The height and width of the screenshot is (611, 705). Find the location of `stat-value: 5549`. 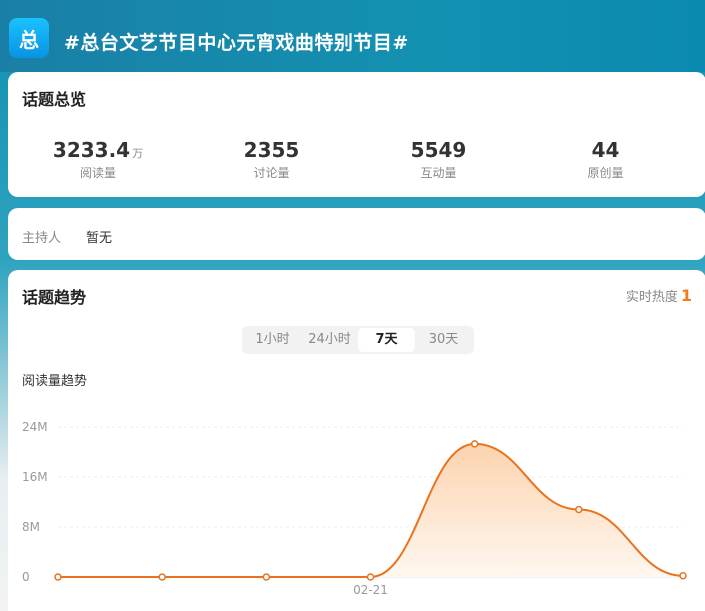

stat-value: 5549 is located at coordinates (438, 150).